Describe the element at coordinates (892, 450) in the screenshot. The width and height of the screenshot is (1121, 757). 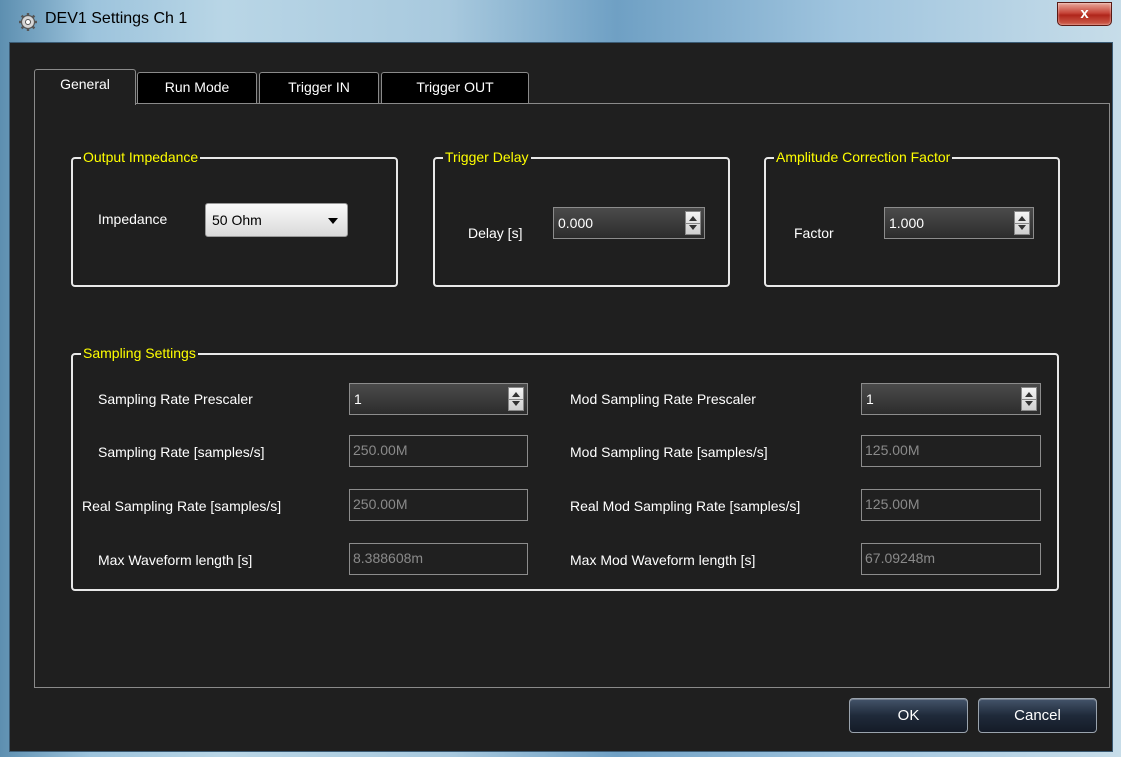
I see `mod-sampling-rate-value: 125.00M` at that location.